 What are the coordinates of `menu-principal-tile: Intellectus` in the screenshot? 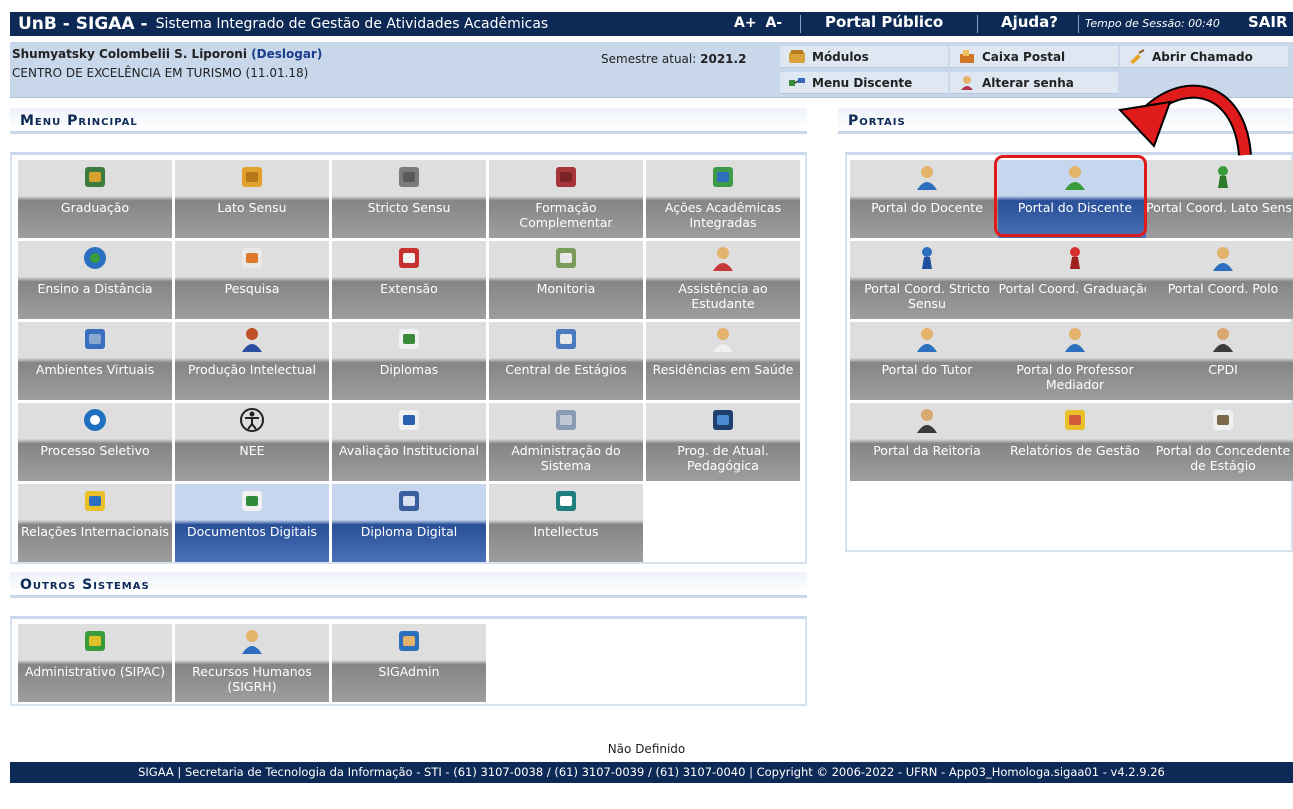 It's located at (566, 523).